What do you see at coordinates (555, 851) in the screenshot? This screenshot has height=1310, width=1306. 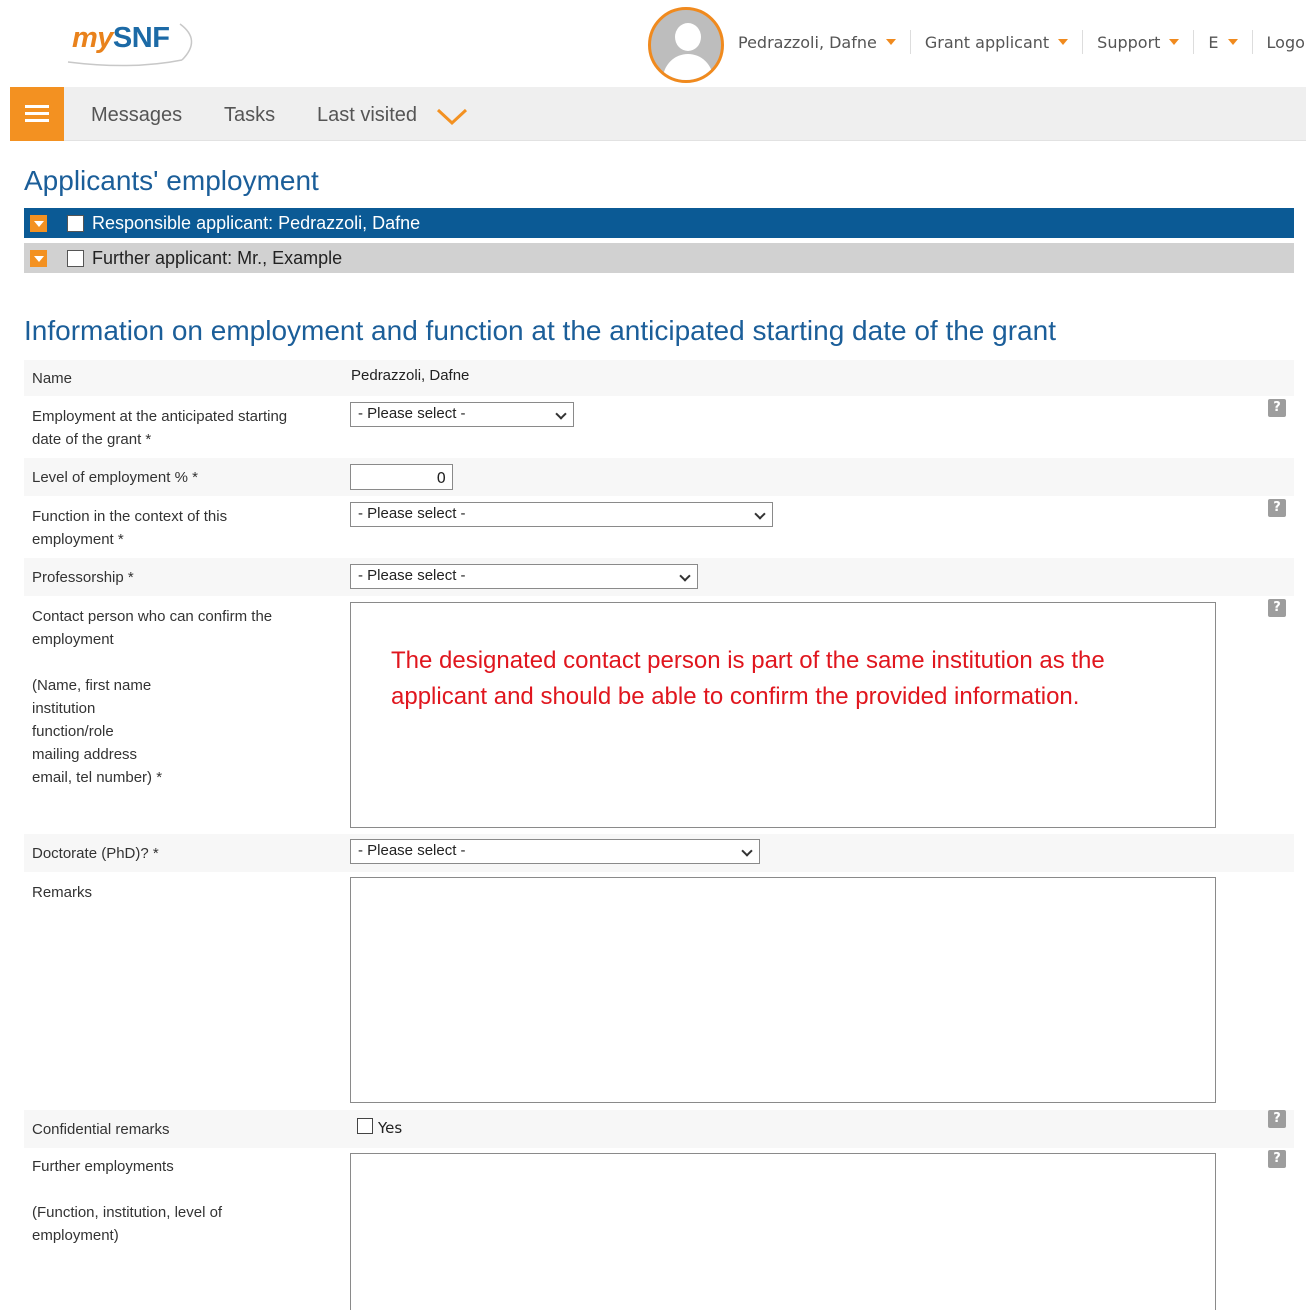 I see `doctorate-select: - Please select -` at bounding box center [555, 851].